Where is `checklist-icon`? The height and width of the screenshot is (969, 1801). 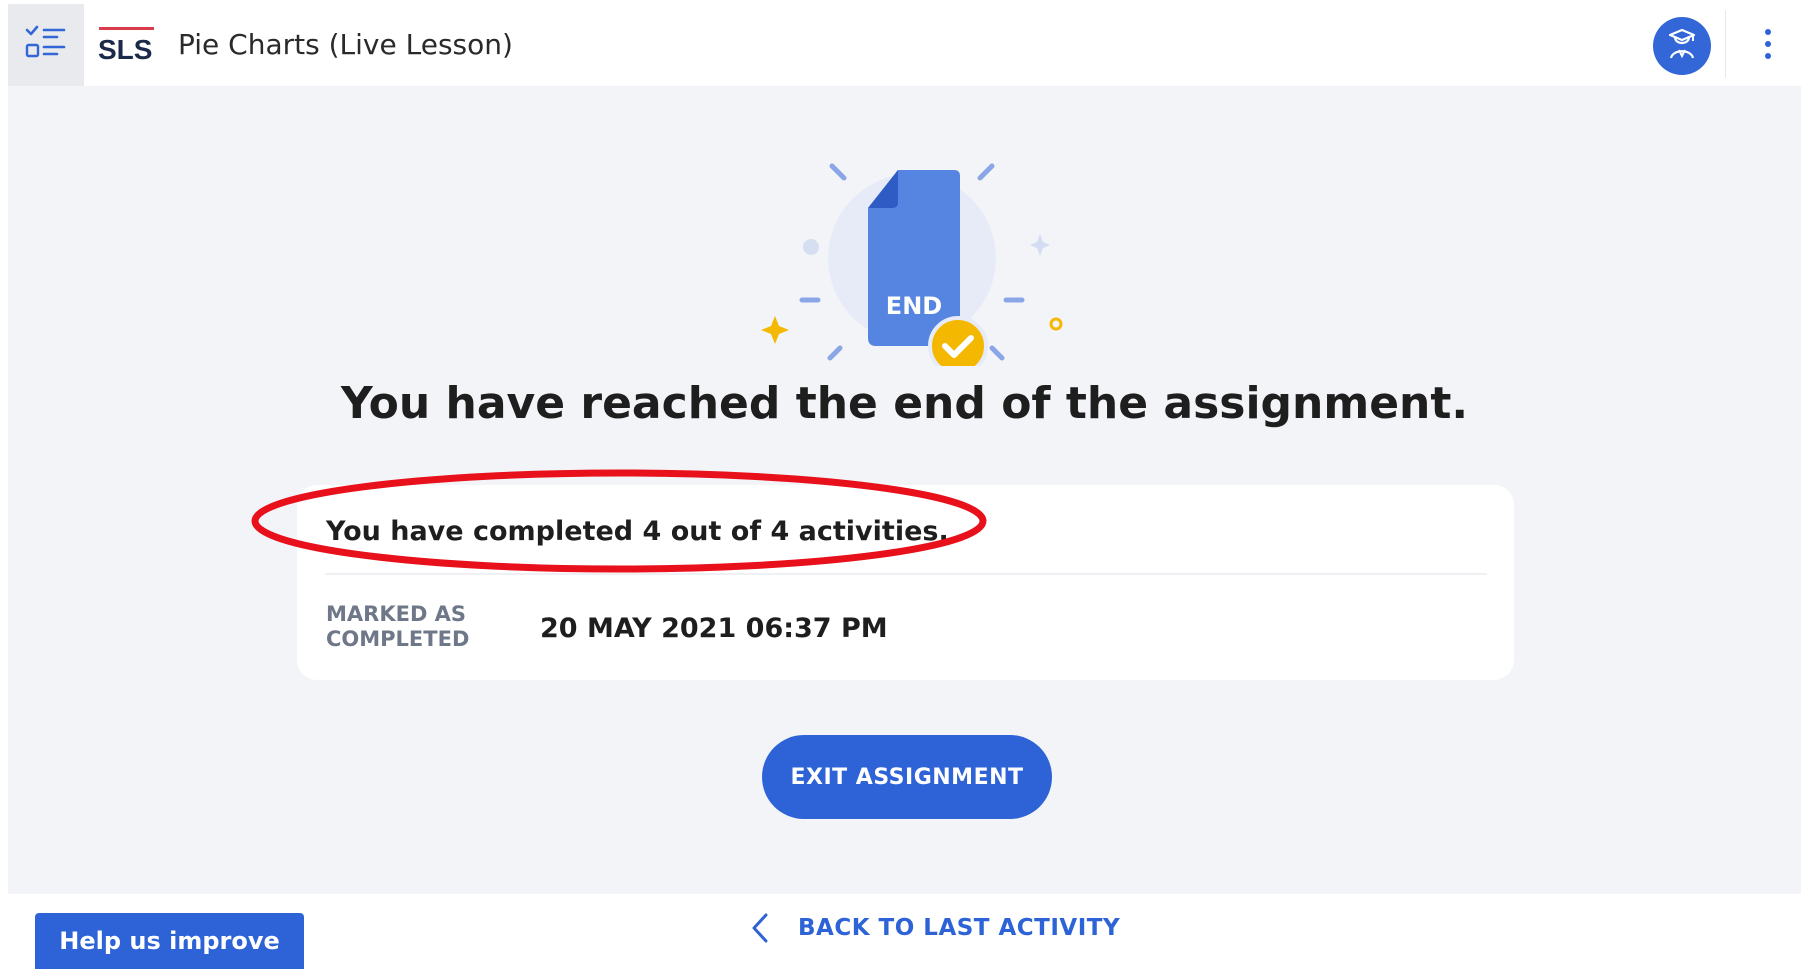 checklist-icon is located at coordinates (46, 45).